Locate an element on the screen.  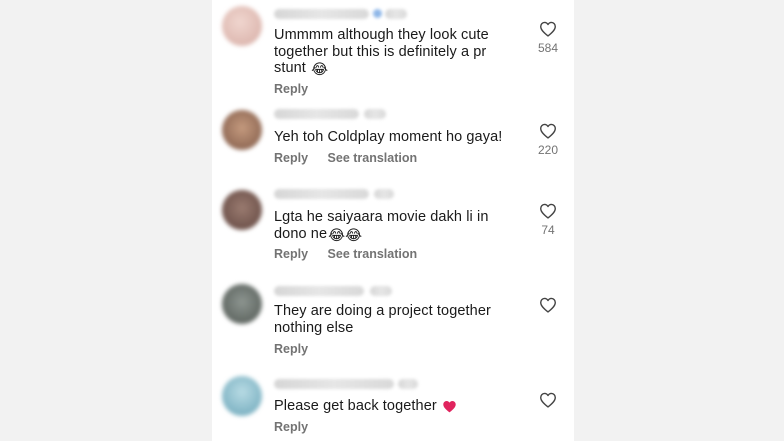
like-count: 220 is located at coordinates (548, 150).